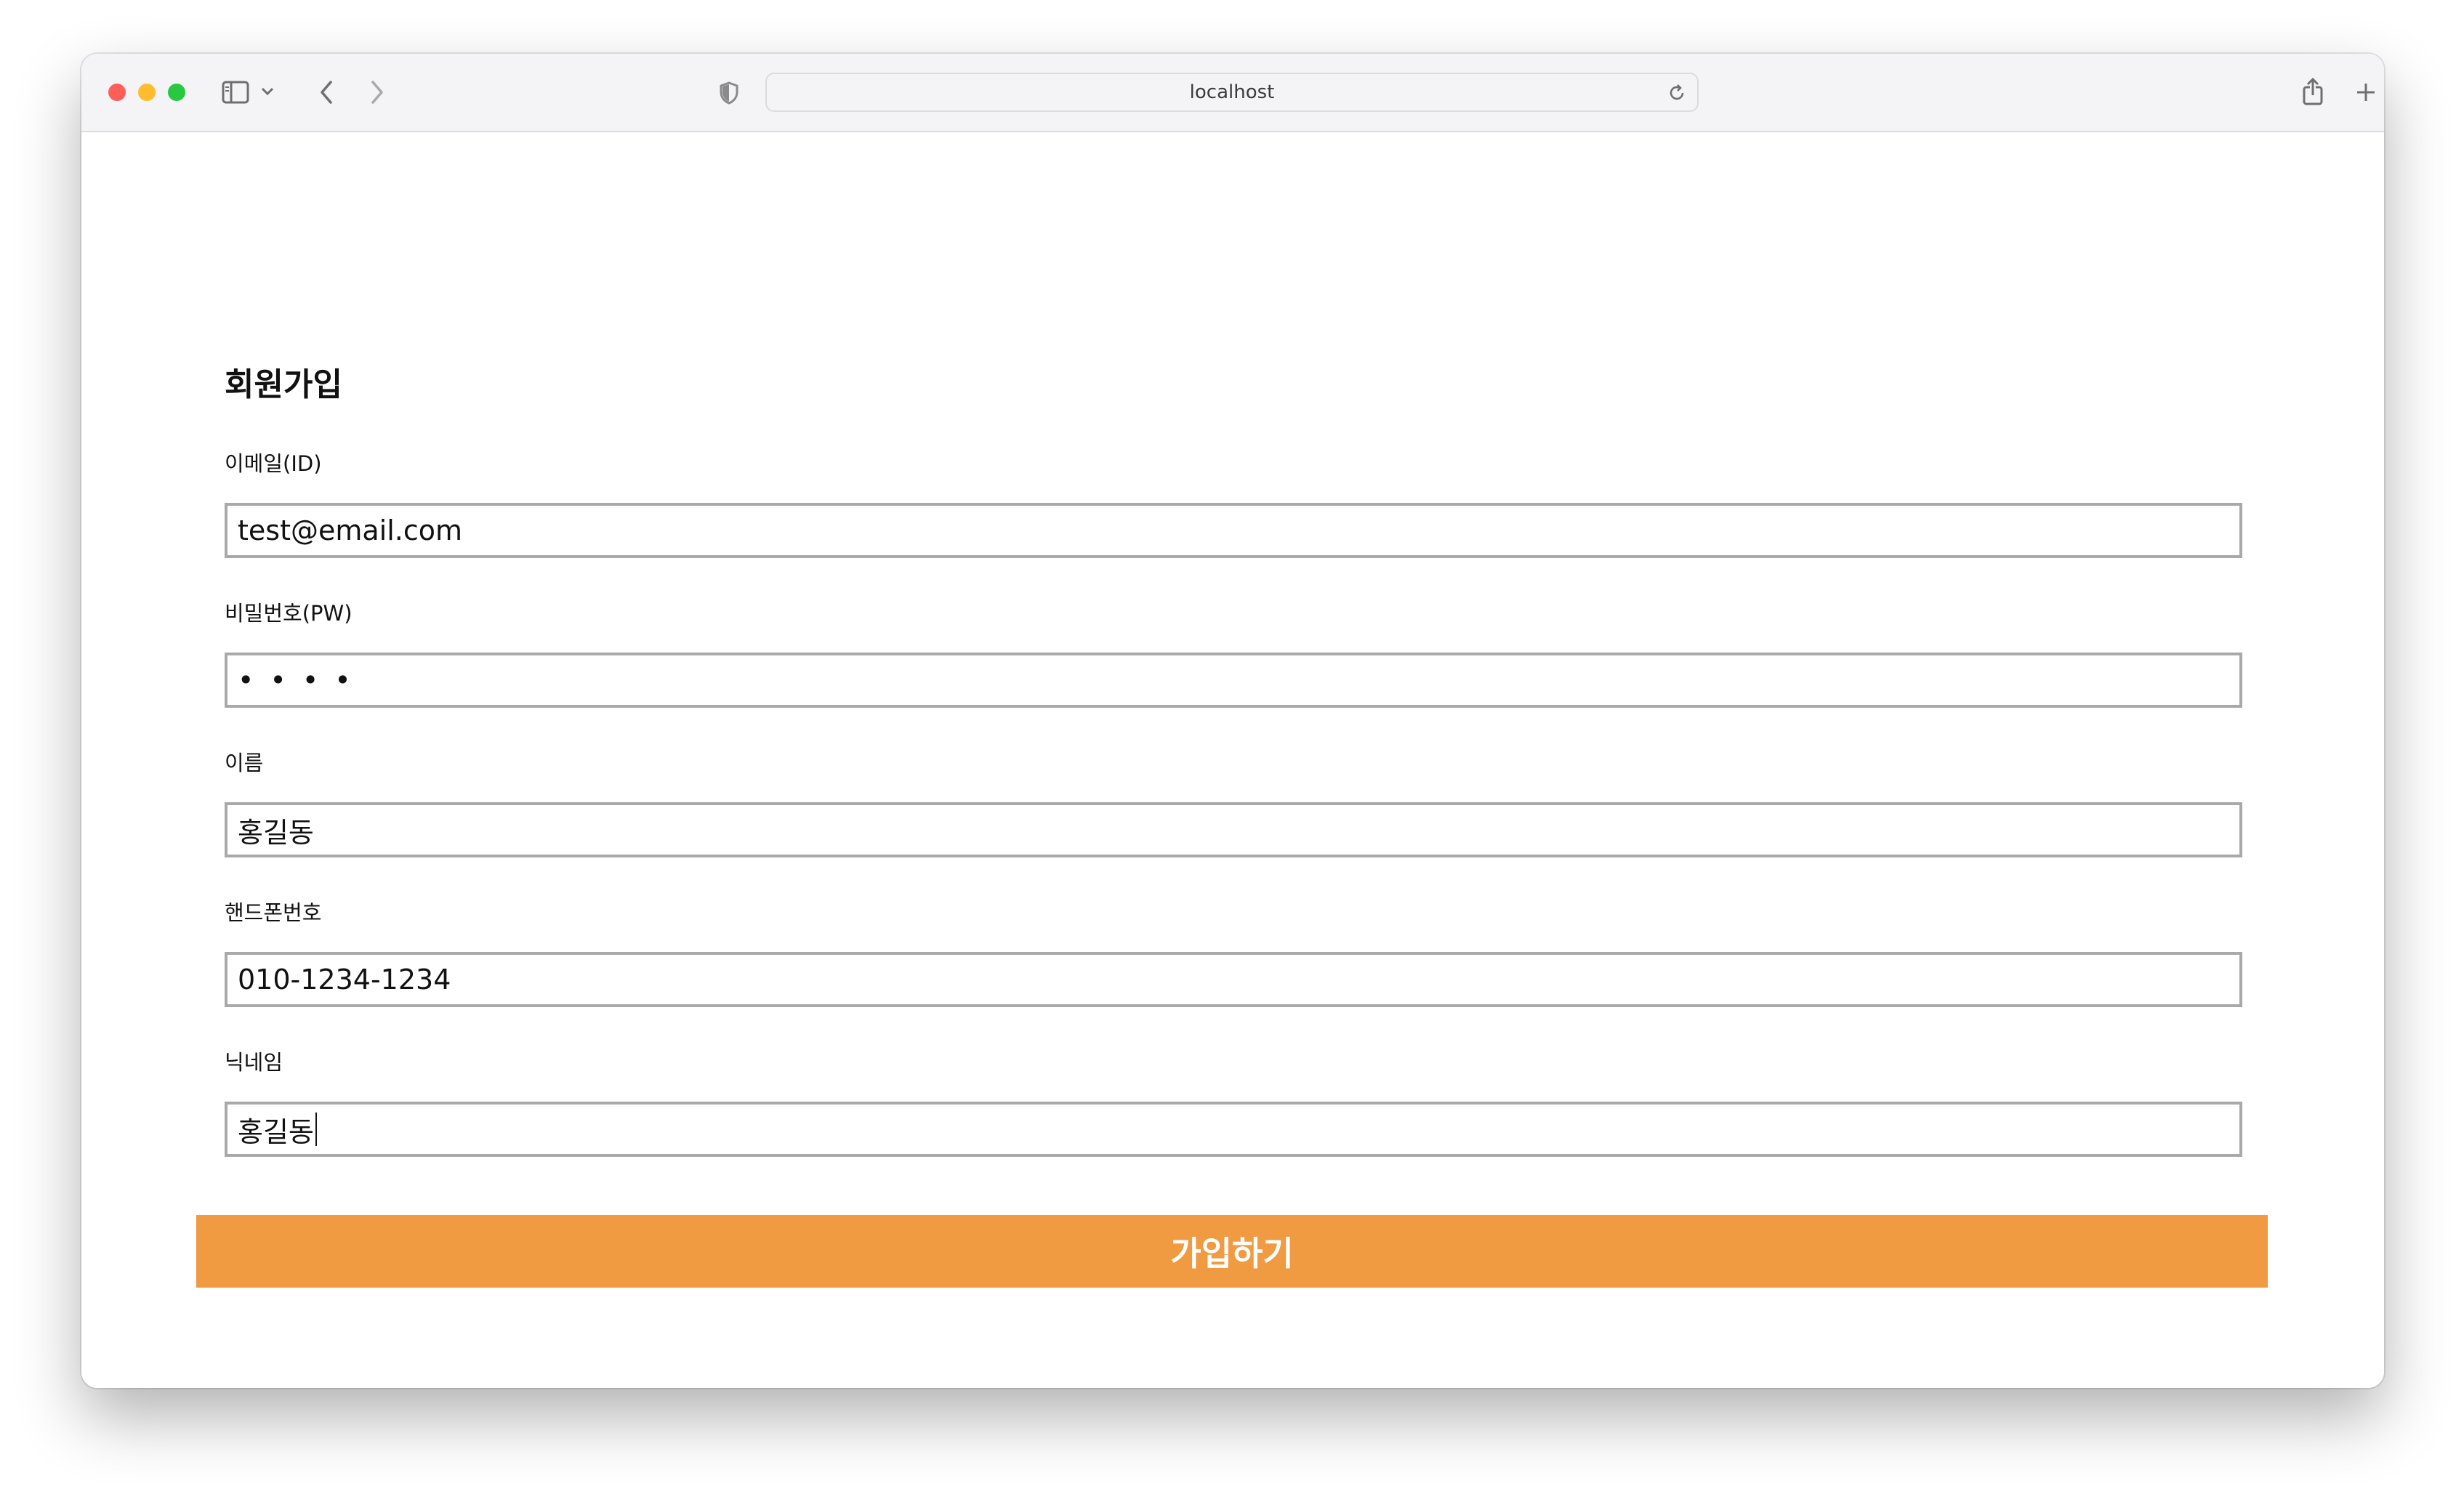 The image size is (2464, 1494). Describe the element at coordinates (1232, 1251) in the screenshot. I see `signup-button: 가입하기` at that location.